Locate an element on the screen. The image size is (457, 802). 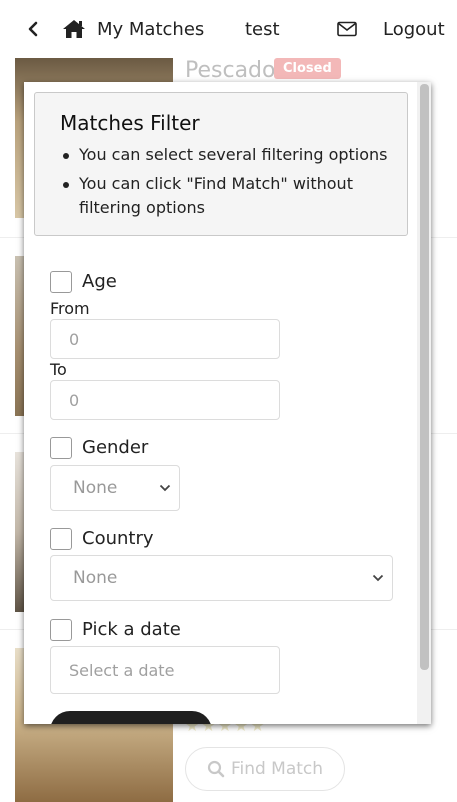
modal-scrollbar is located at coordinates (424, 403).